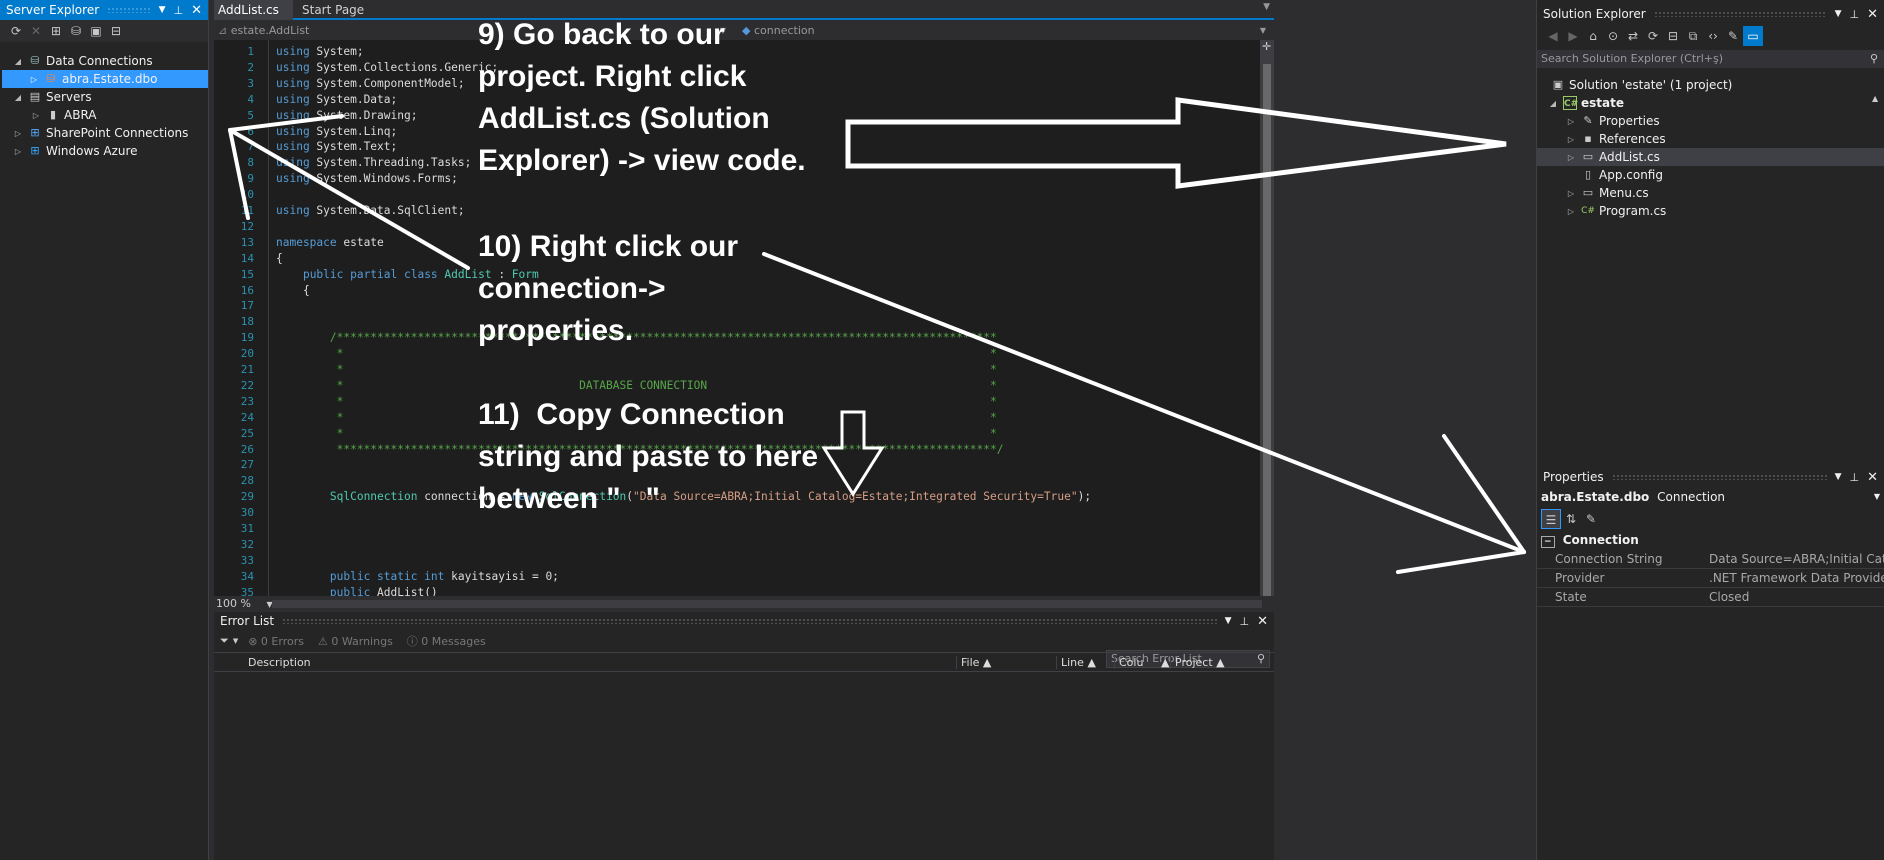 The height and width of the screenshot is (860, 1884). What do you see at coordinates (636, 386) in the screenshot?
I see `code-line: * DATABASE CONNECTION *` at bounding box center [636, 386].